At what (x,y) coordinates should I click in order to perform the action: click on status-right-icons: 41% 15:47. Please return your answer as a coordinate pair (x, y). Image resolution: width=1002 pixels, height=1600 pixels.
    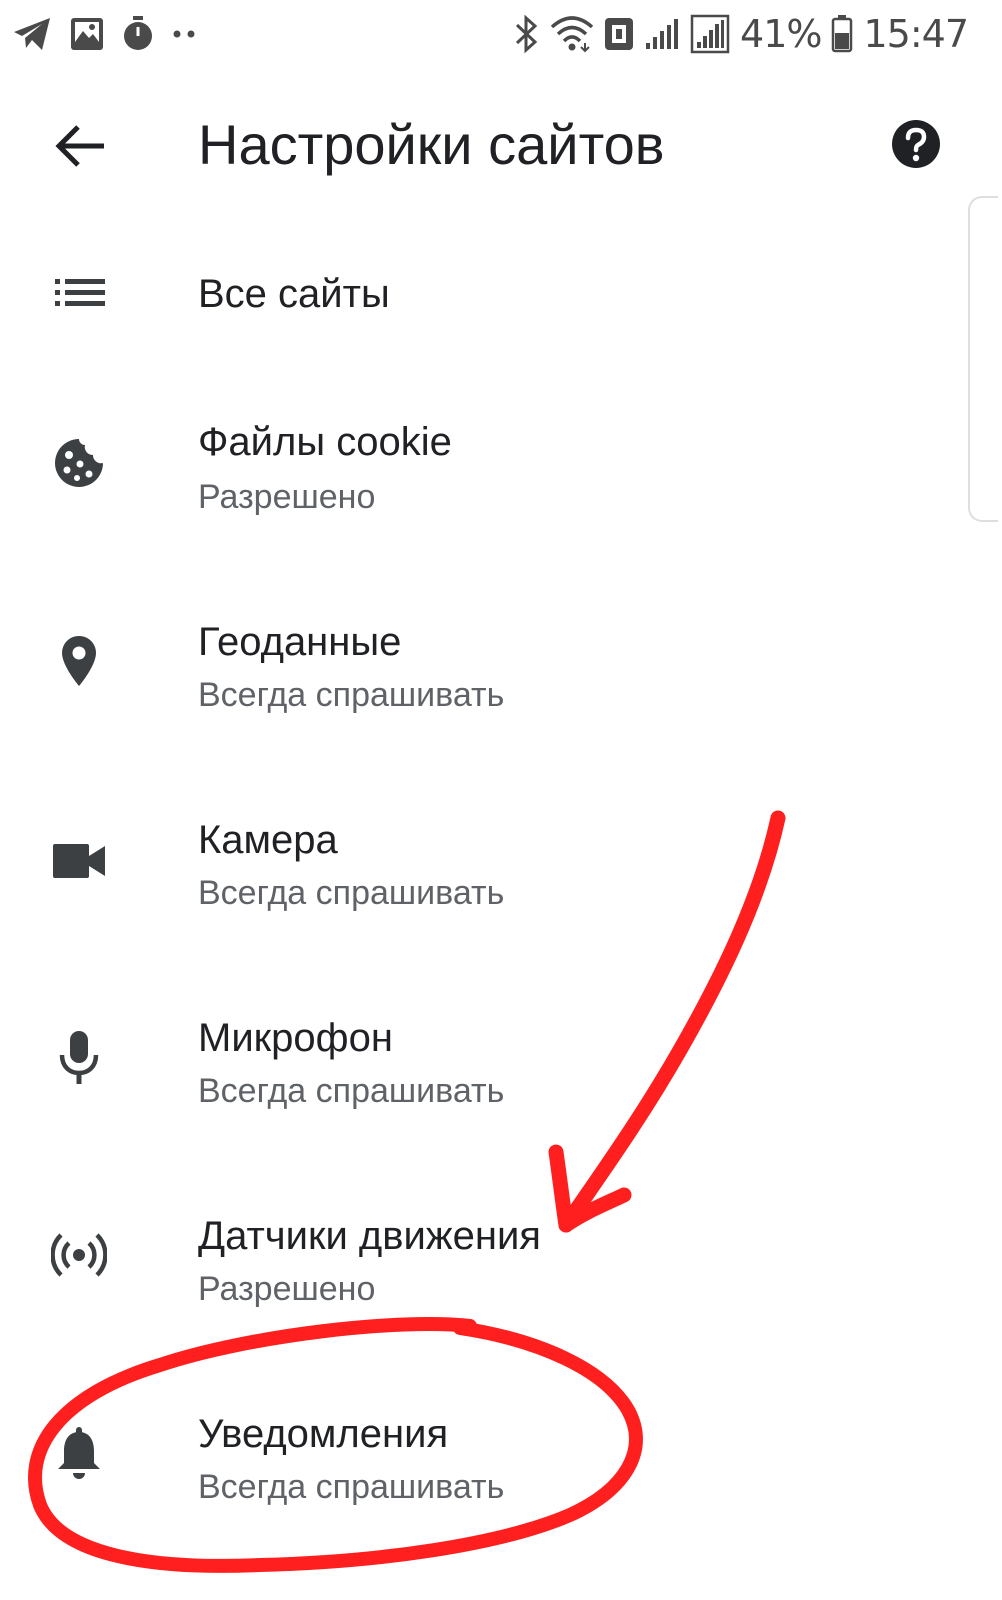
    Looking at the image, I should click on (741, 34).